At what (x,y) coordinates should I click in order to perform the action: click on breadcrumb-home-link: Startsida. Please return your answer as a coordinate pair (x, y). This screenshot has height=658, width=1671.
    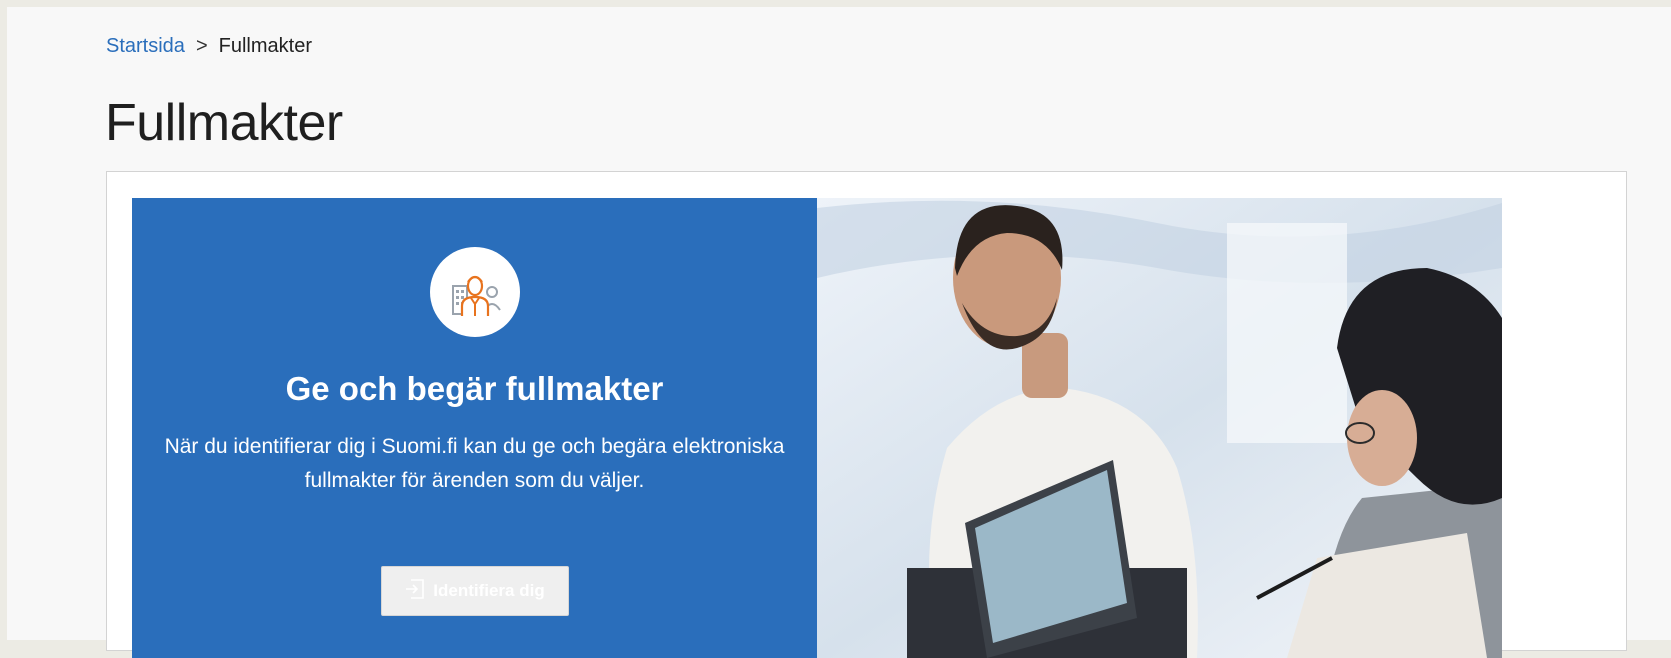
    Looking at the image, I should click on (145, 46).